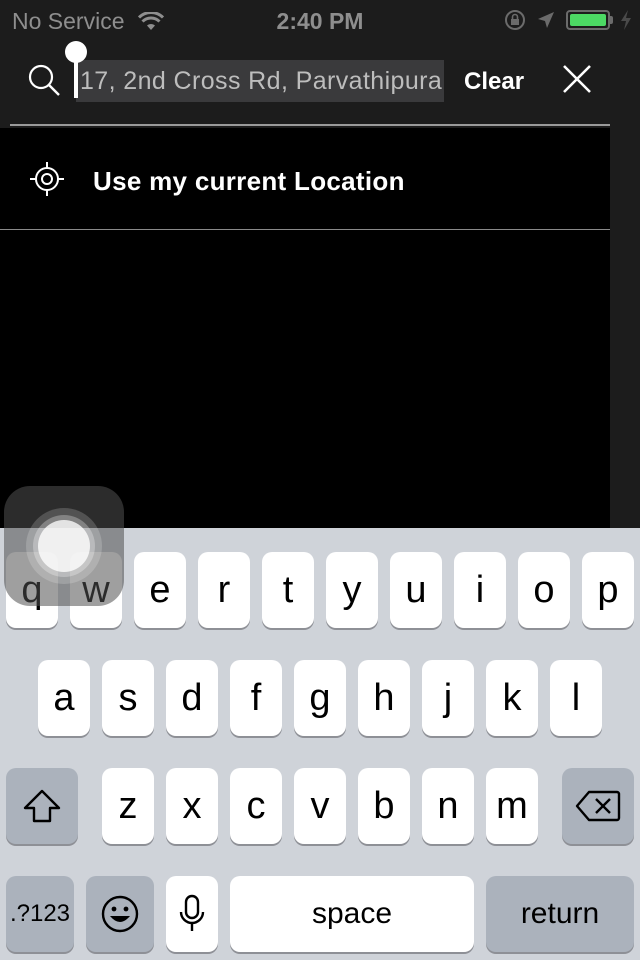 The height and width of the screenshot is (960, 640). I want to click on assistive-touch-ring-inner, so click(64, 546).